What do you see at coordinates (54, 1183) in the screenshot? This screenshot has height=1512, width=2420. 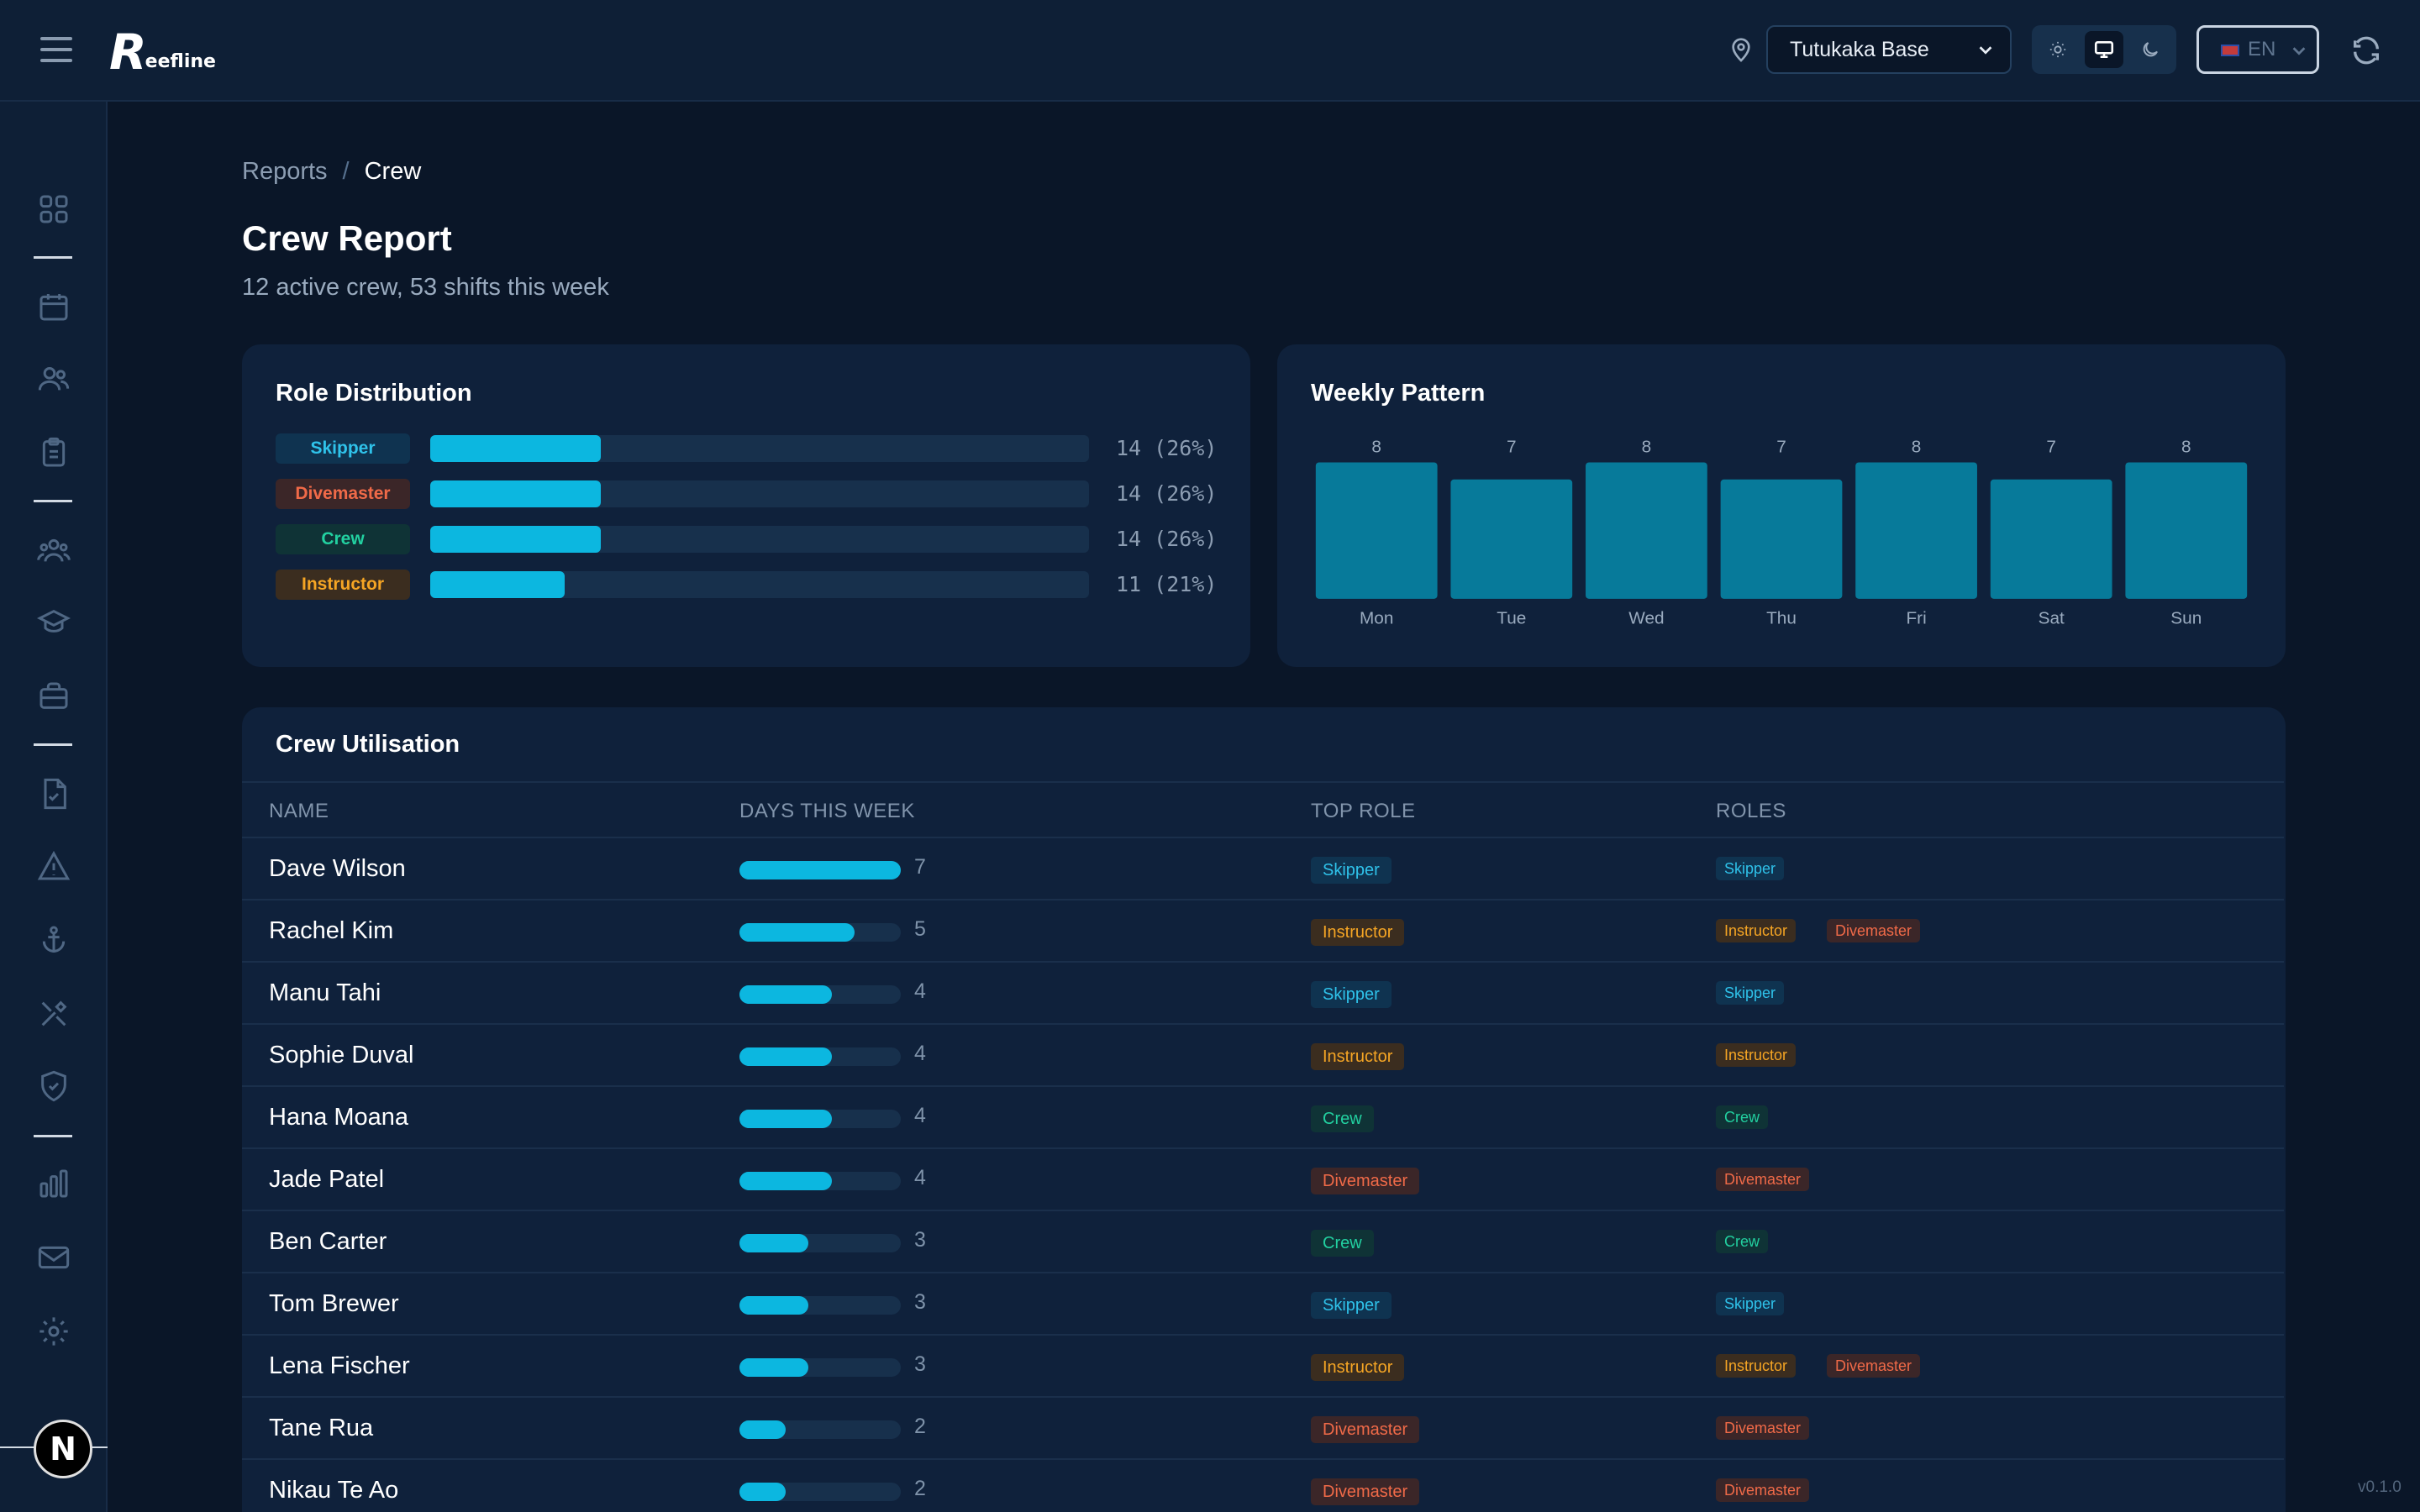 I see `bar-chart-icon` at bounding box center [54, 1183].